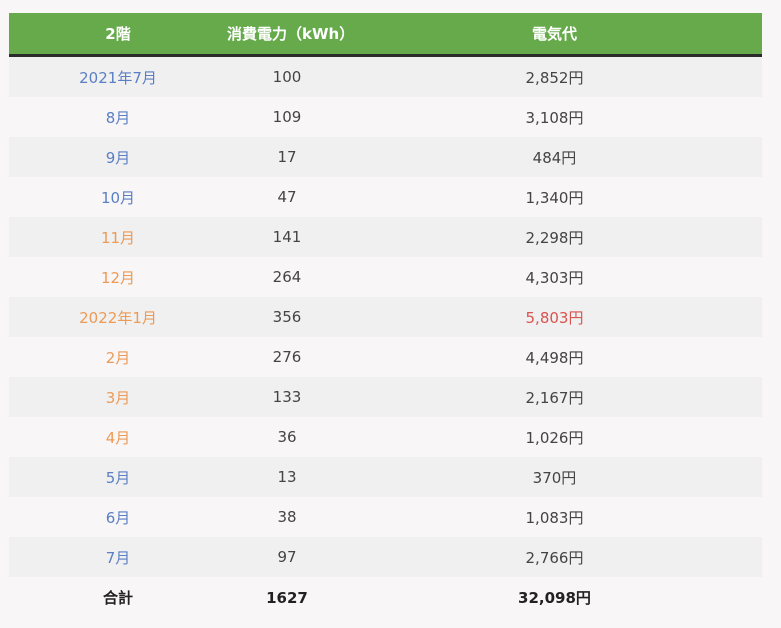 This screenshot has width=781, height=628. What do you see at coordinates (554, 117) in the screenshot?
I see `cost-cell: 3,108円` at bounding box center [554, 117].